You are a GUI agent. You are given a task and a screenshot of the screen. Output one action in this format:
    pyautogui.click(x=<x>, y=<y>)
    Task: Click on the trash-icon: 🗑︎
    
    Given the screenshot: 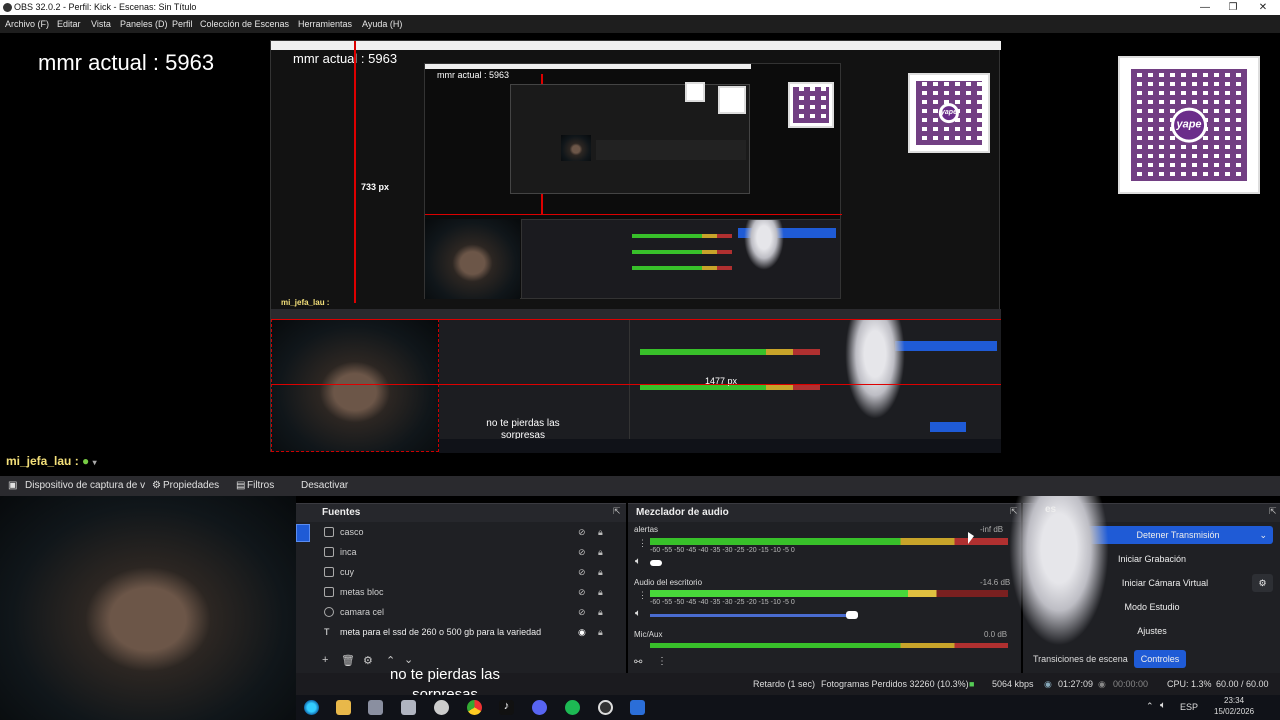 What is the action you would take?
    pyautogui.click(x=348, y=660)
    